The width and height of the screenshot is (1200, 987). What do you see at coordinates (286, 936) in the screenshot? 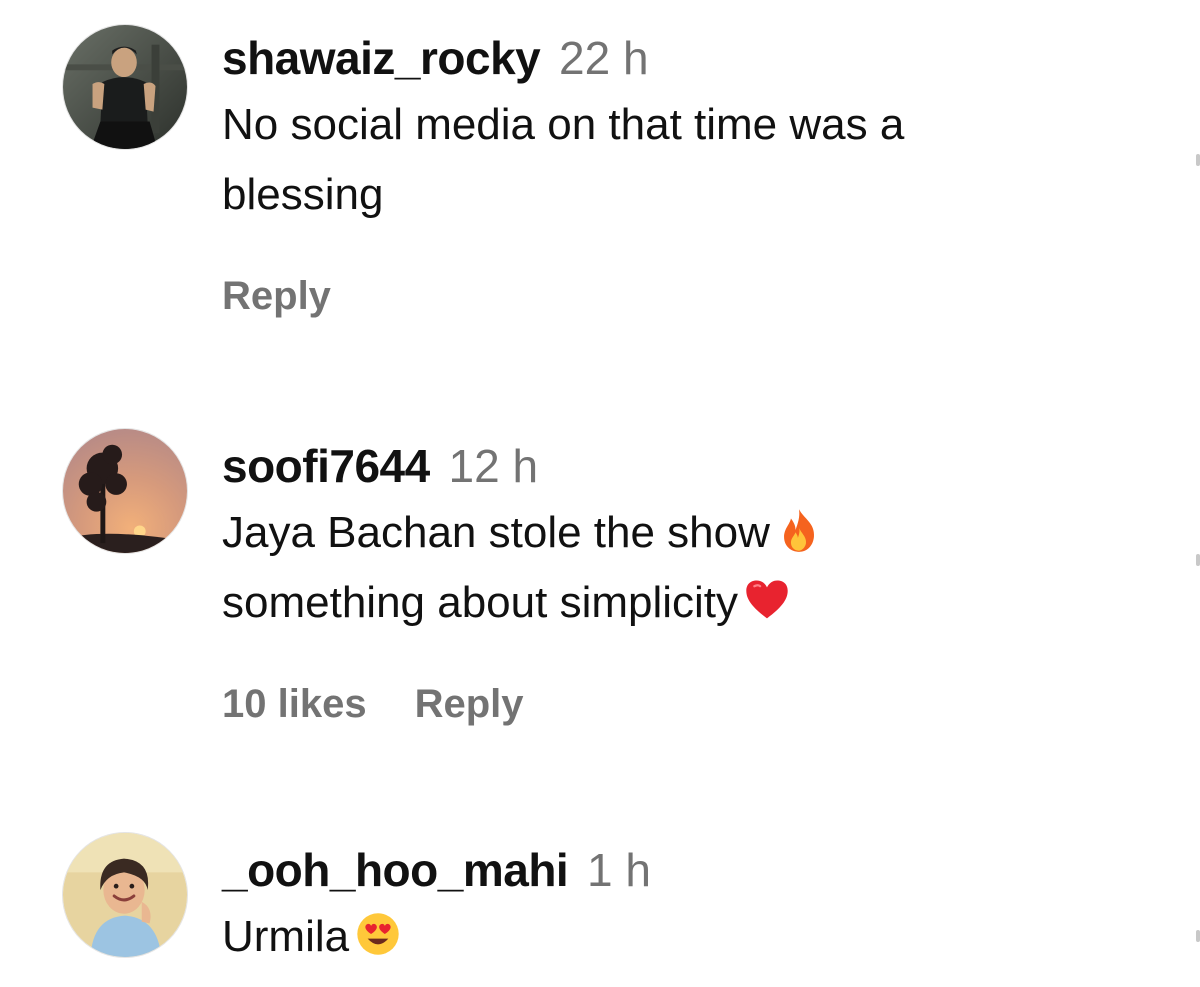
I see `comment-line: Urmila` at bounding box center [286, 936].